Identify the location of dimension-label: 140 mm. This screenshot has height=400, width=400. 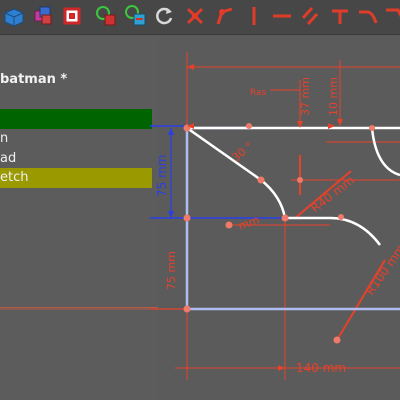
(321, 368).